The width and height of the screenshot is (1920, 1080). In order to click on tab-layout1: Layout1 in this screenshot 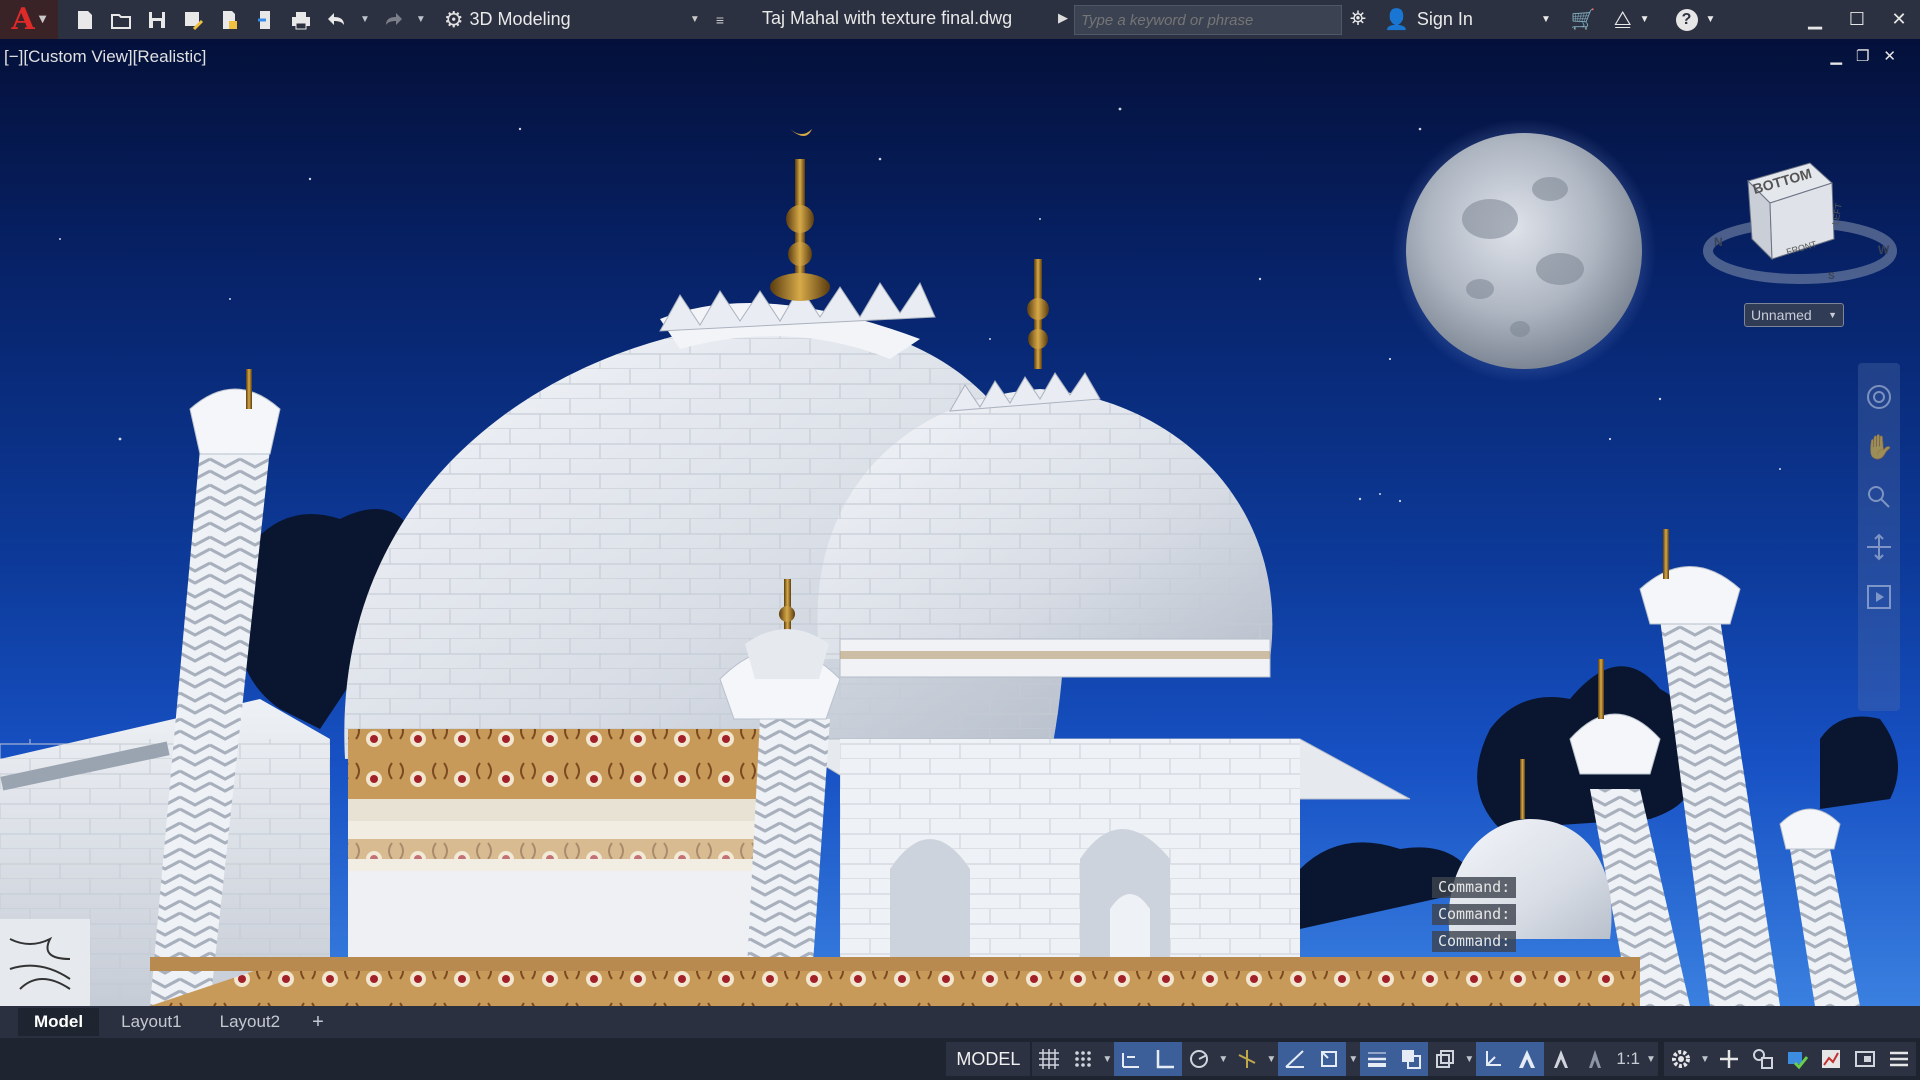, I will do `click(151, 1022)`.